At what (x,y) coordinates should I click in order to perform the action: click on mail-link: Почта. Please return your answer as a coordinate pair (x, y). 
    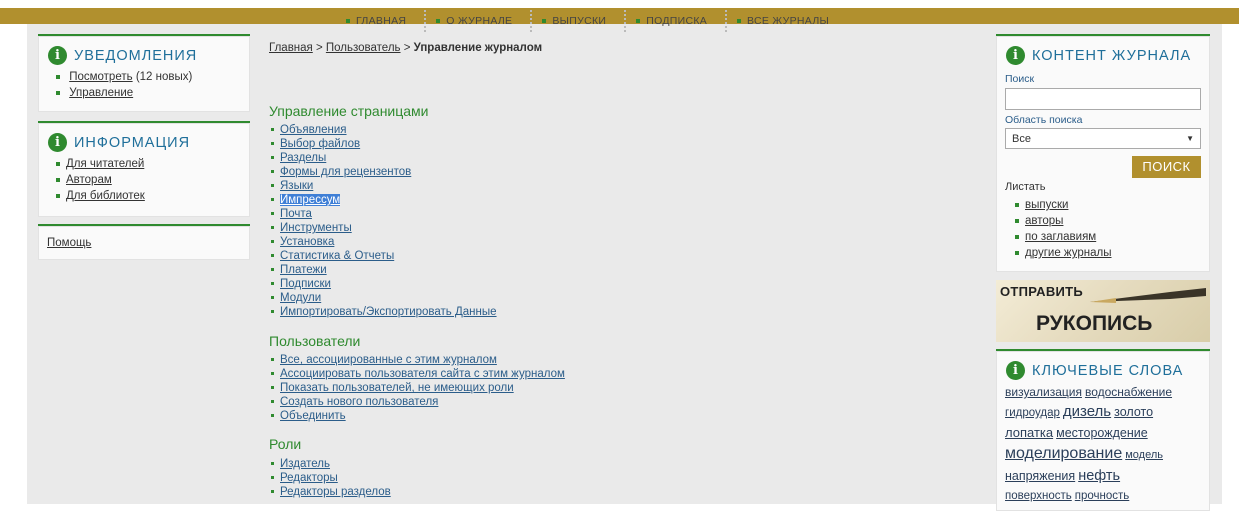
    Looking at the image, I should click on (296, 214).